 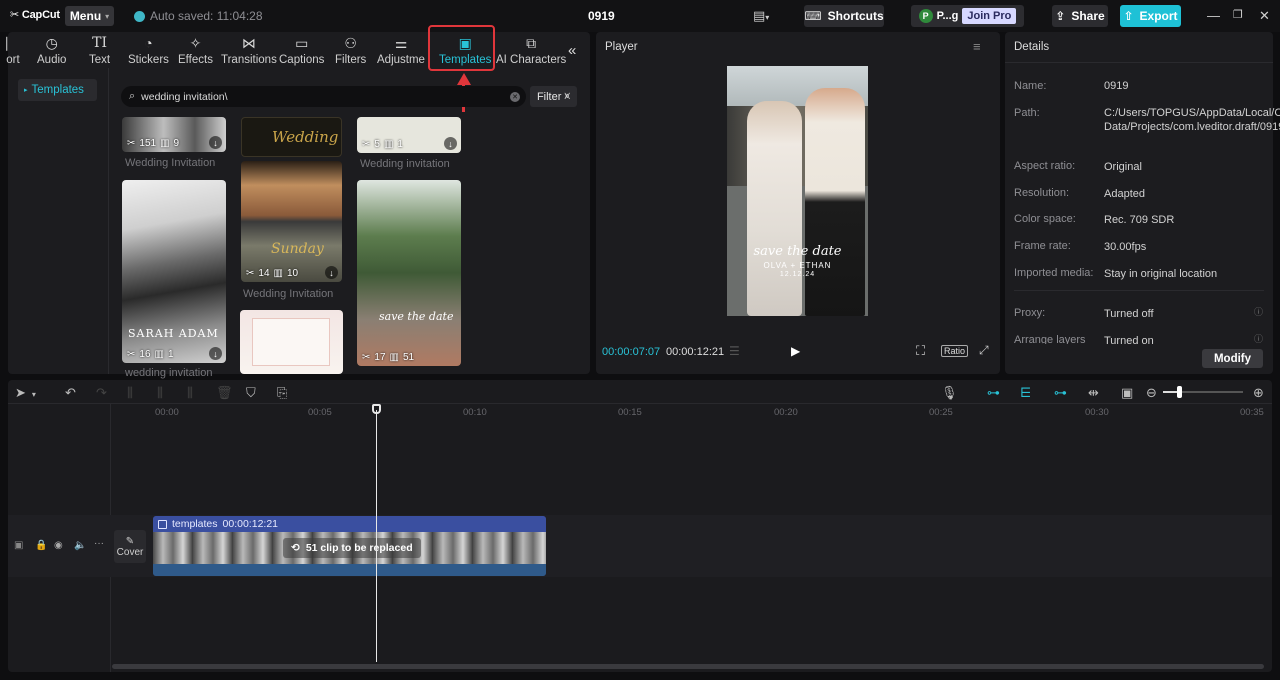 I want to click on restore-icon: ❐, so click(x=1238, y=14).